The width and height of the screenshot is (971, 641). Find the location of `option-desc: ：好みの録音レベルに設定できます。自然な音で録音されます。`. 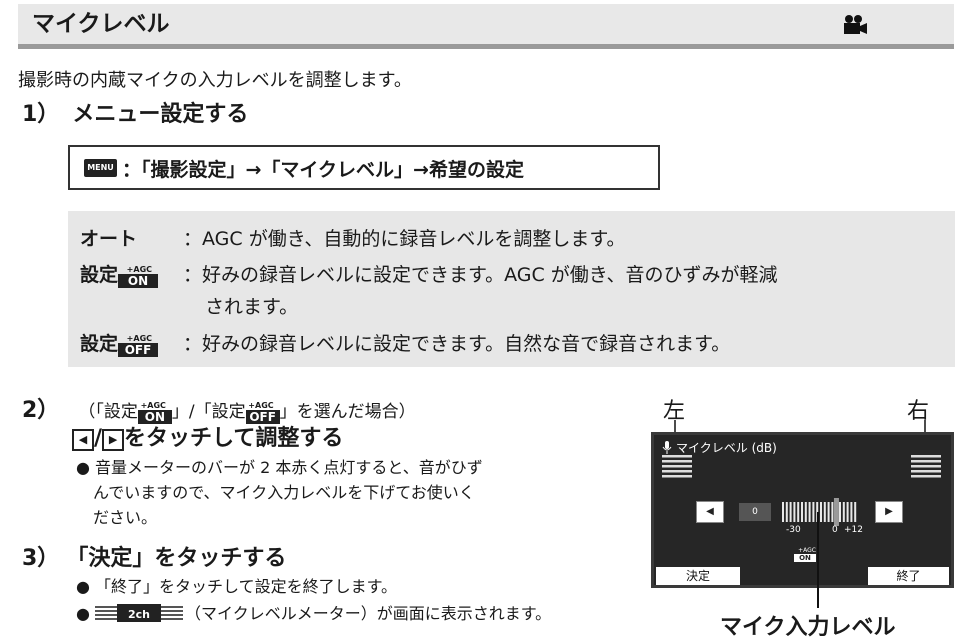

option-desc: ：好みの録音レベルに設定できます。自然な音で録音されます。 is located at coordinates (457, 344).